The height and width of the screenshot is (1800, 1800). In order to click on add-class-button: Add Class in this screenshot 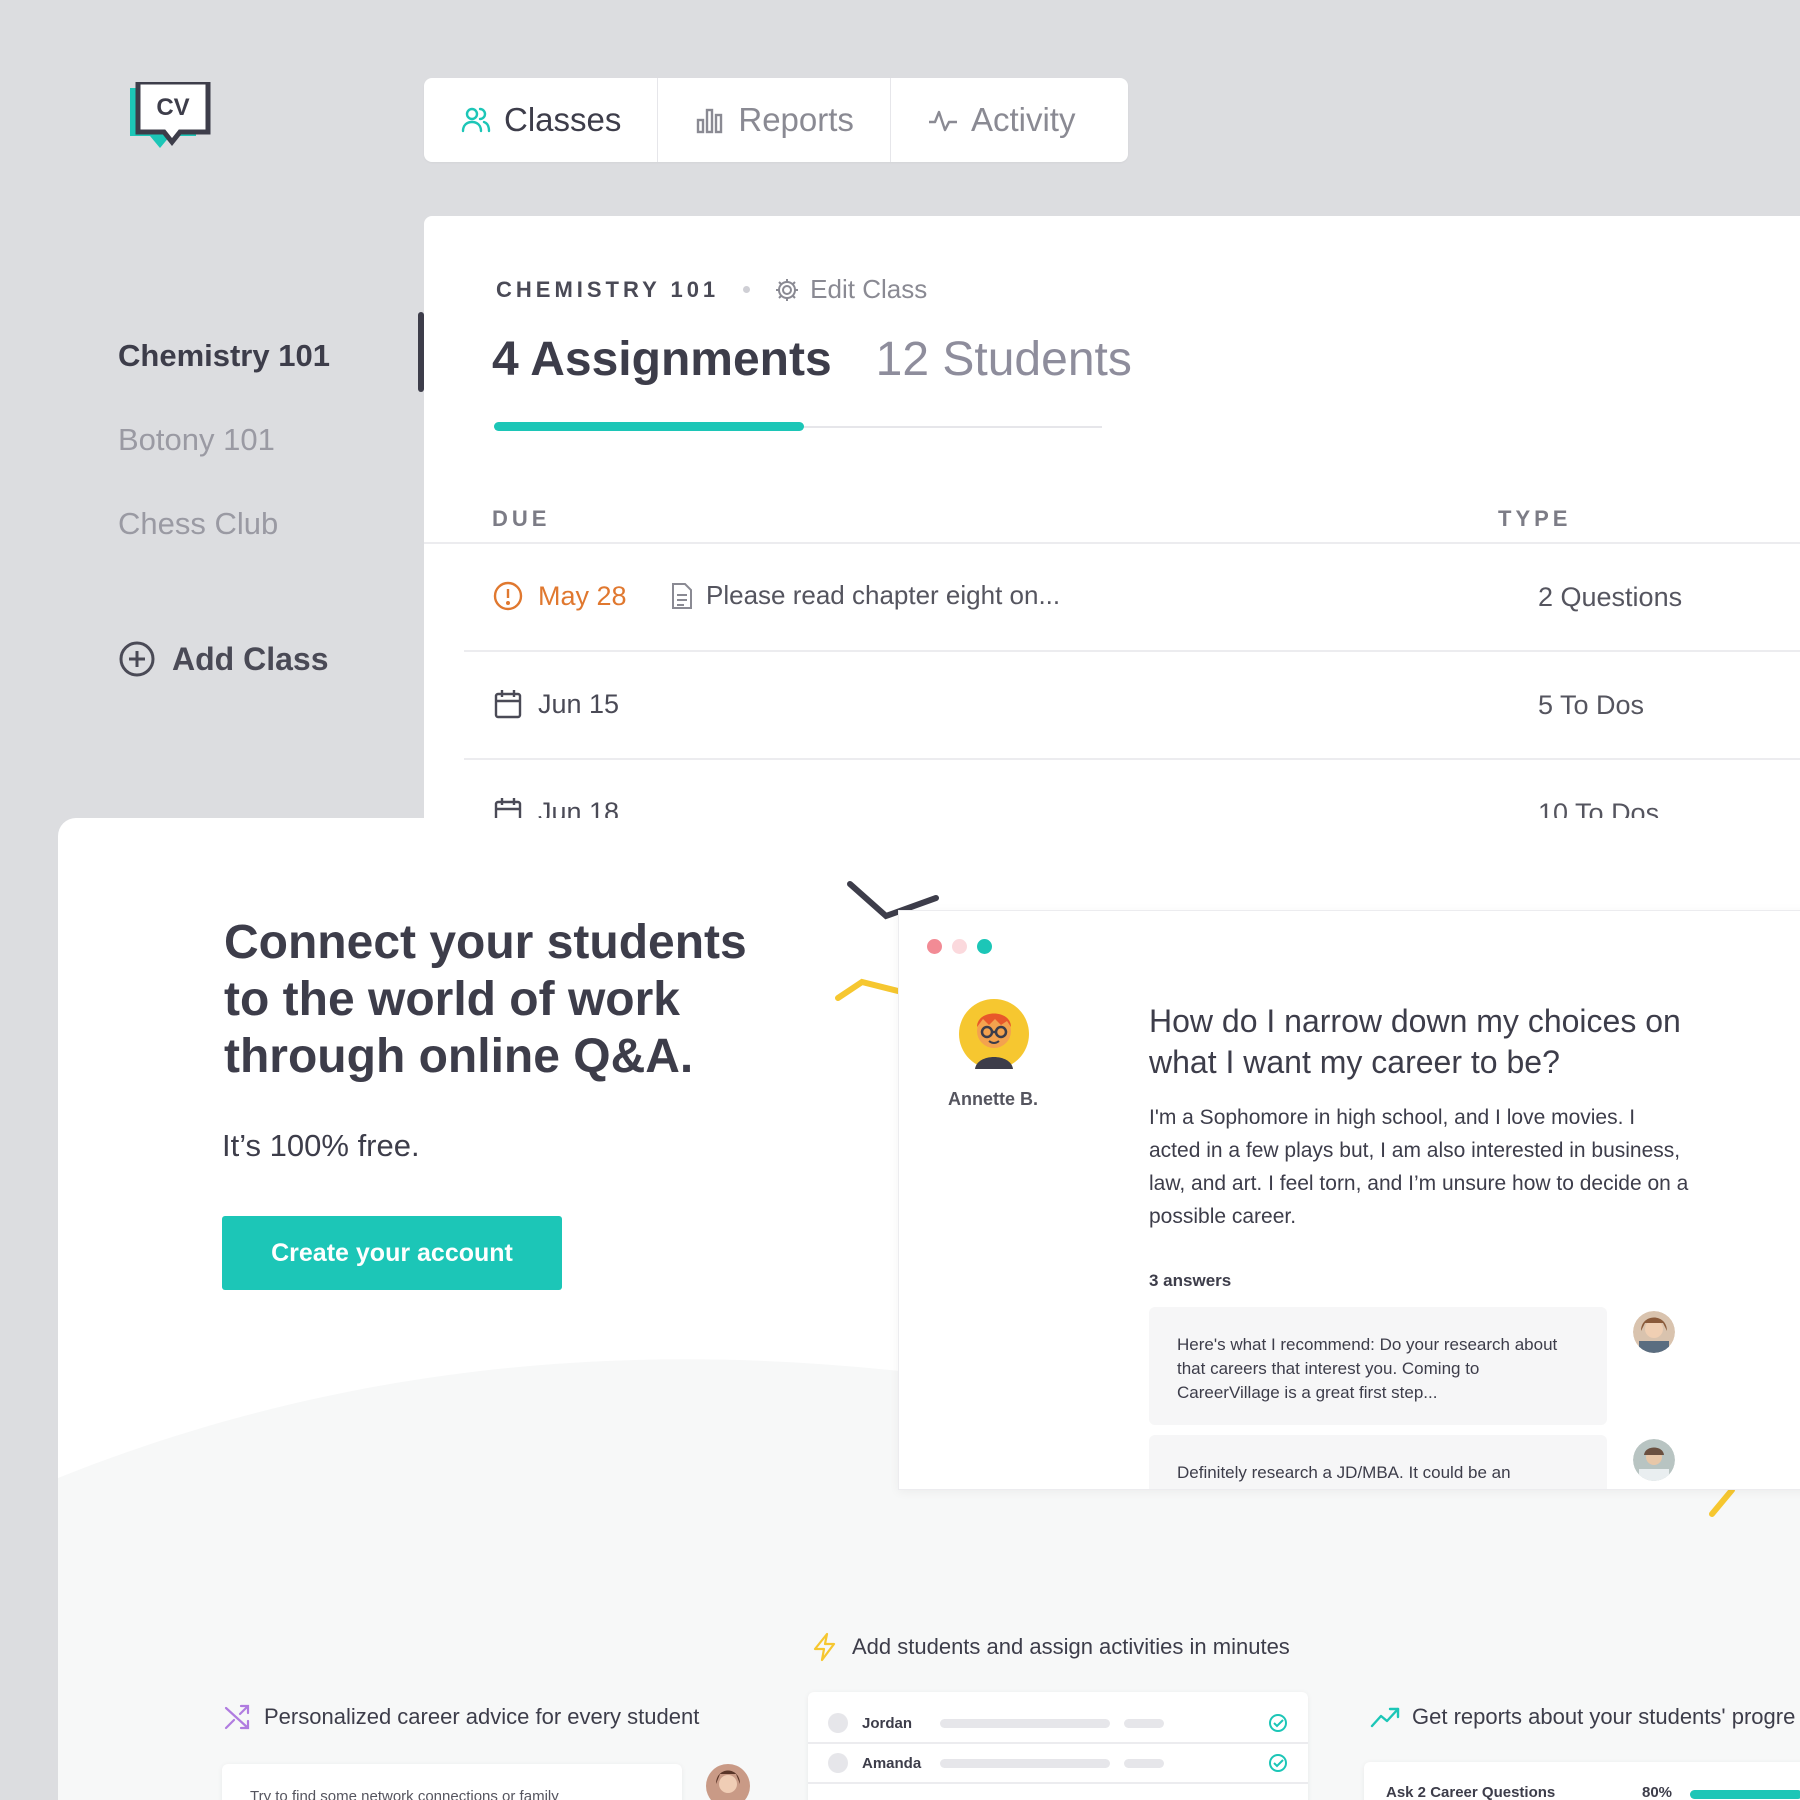, I will do `click(223, 659)`.